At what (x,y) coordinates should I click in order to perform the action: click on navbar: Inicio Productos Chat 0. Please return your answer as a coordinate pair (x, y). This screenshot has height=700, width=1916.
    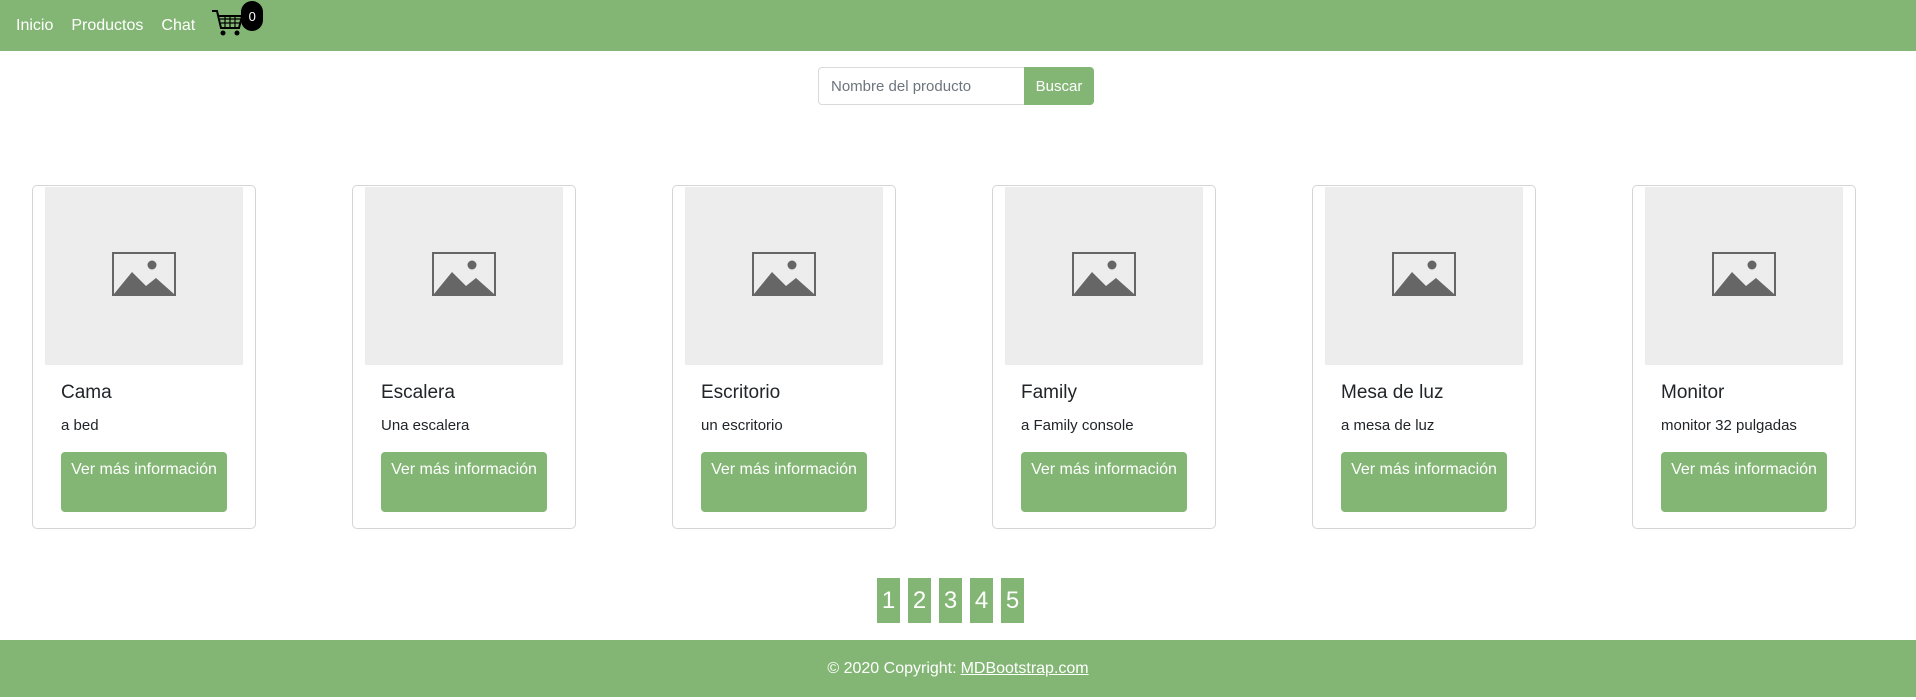
    Looking at the image, I should click on (958, 25).